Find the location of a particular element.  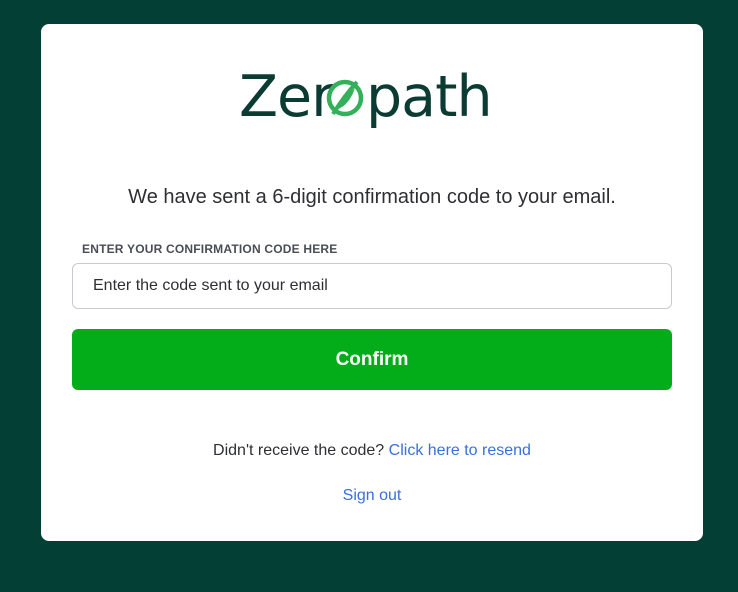

resend-prompt: Didn't receive the code? is located at coordinates (301, 450).